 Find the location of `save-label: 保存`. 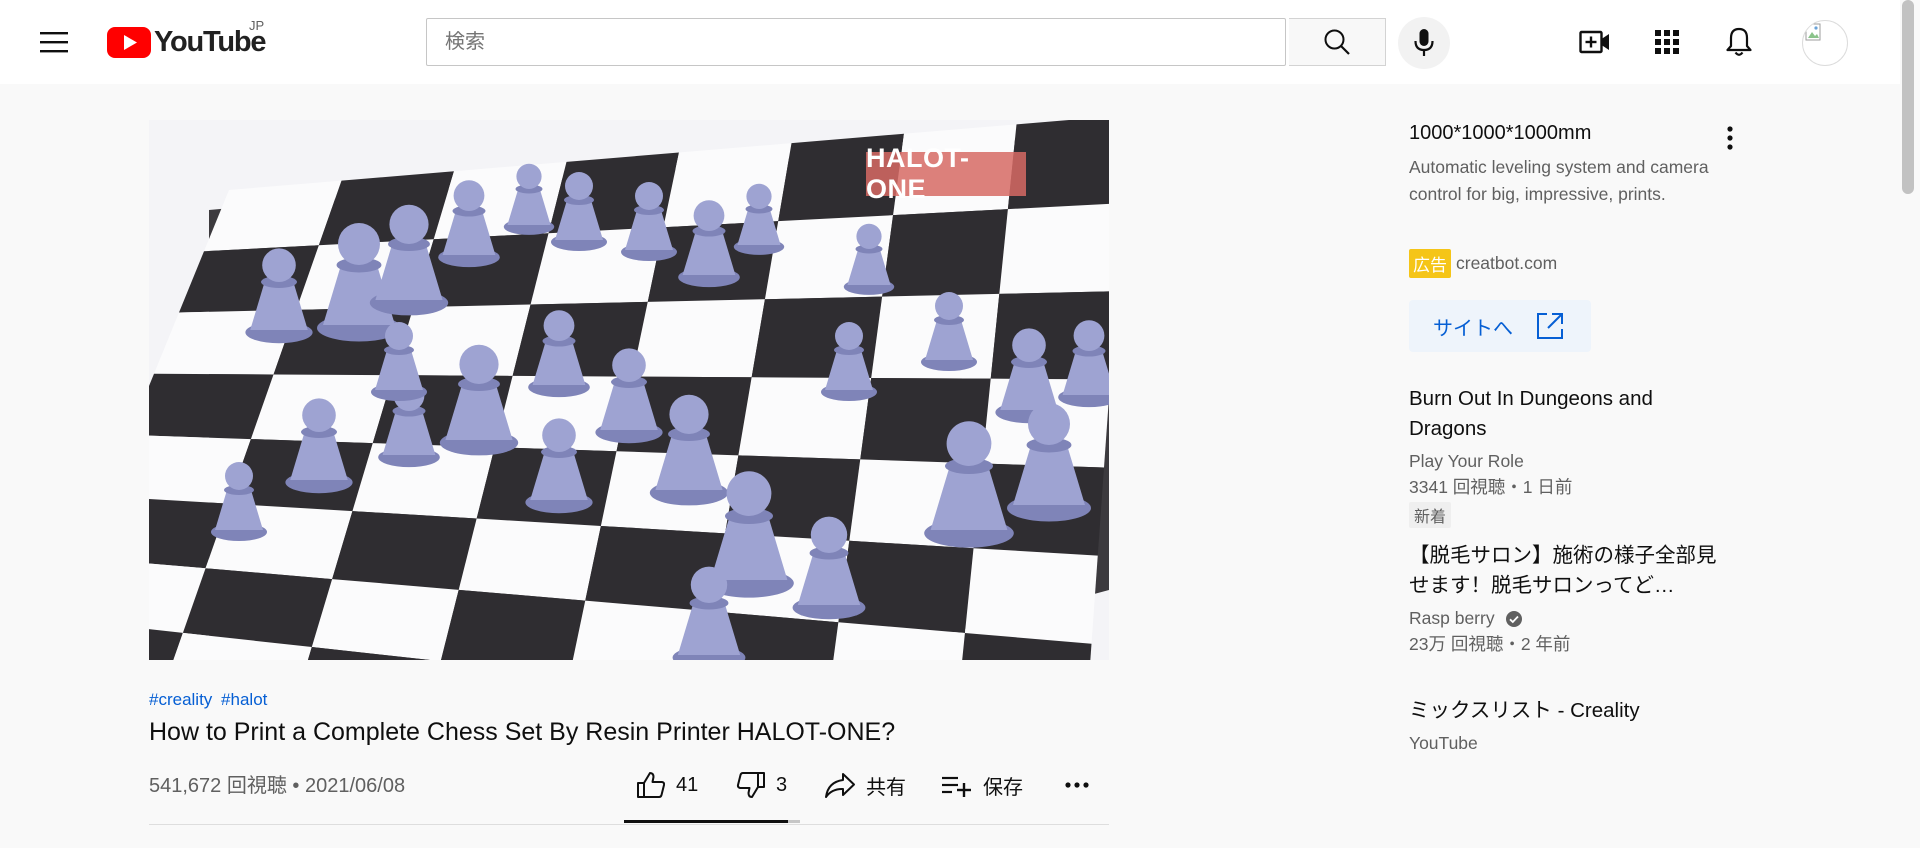

save-label: 保存 is located at coordinates (1003, 787).